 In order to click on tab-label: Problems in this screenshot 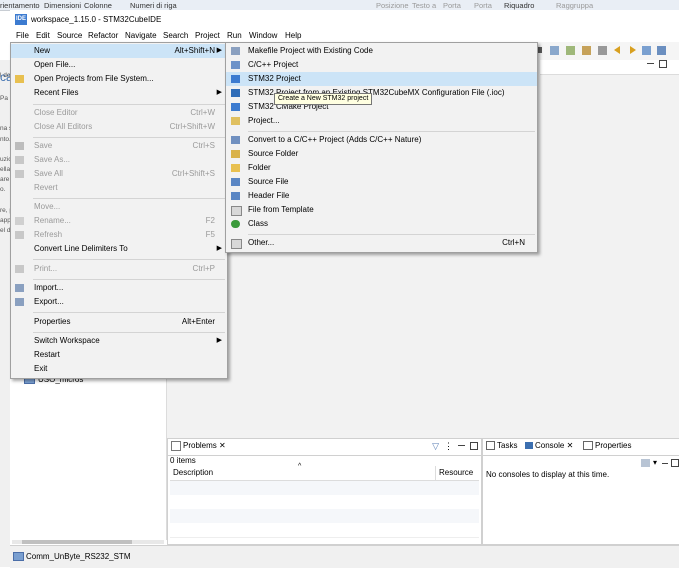, I will do `click(200, 446)`.